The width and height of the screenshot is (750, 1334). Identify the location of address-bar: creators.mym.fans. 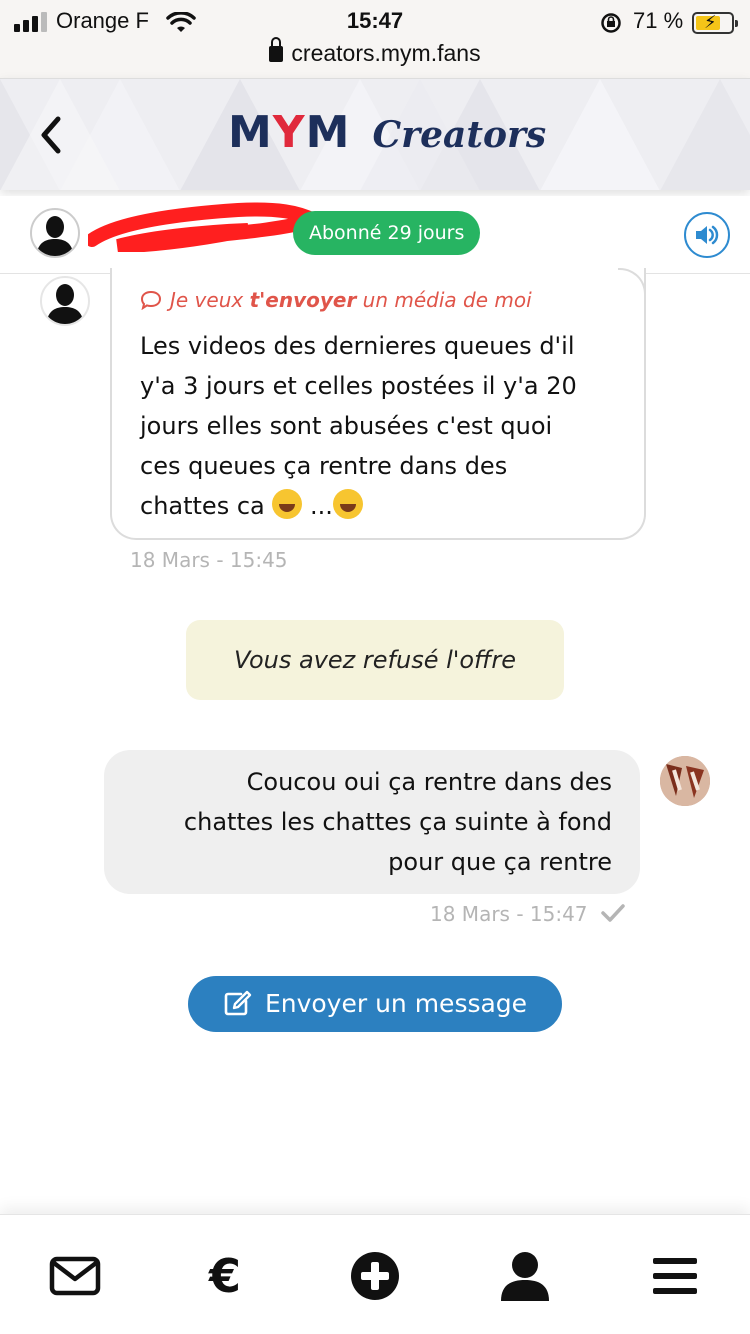
(375, 52).